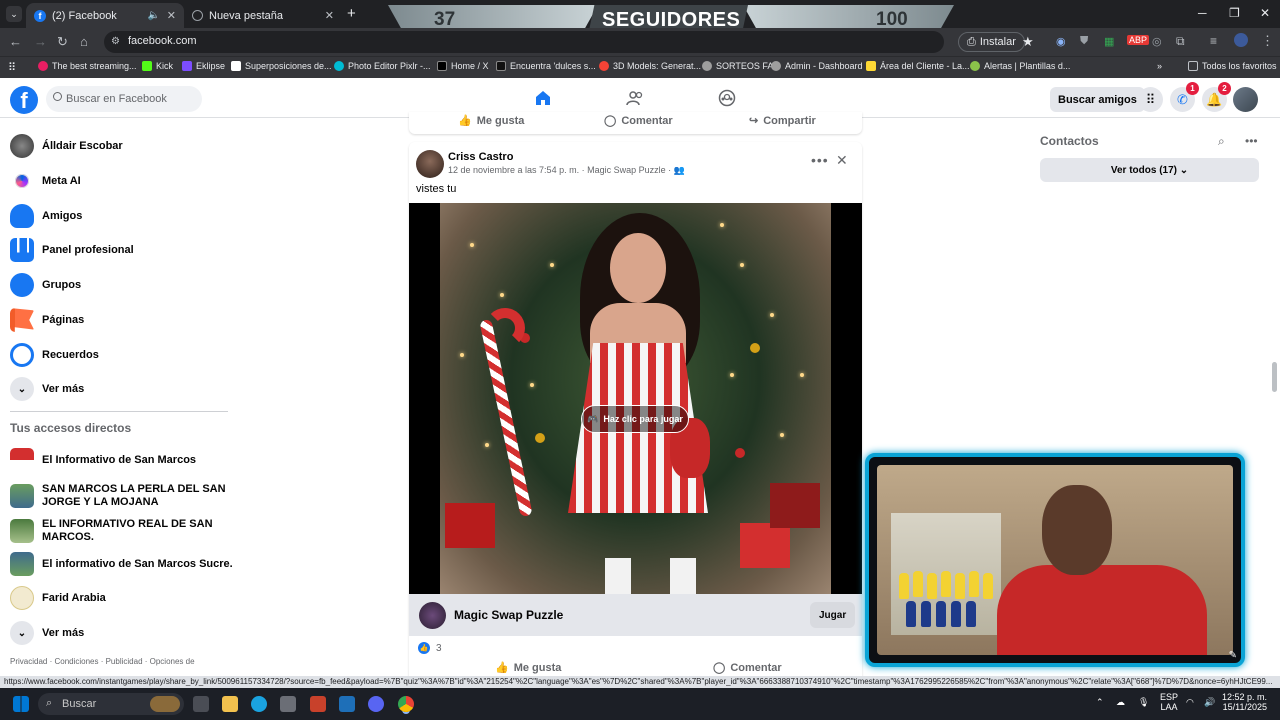 The image size is (1280, 720). I want to click on find-friends-button: Buscar amigos, so click(1097, 99).